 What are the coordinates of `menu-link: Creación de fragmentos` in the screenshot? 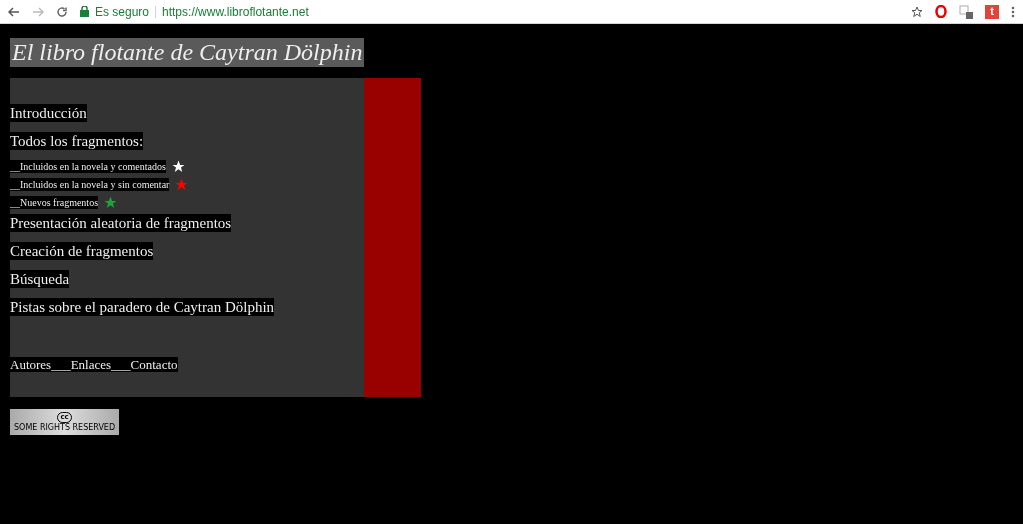 It's located at (82, 251).